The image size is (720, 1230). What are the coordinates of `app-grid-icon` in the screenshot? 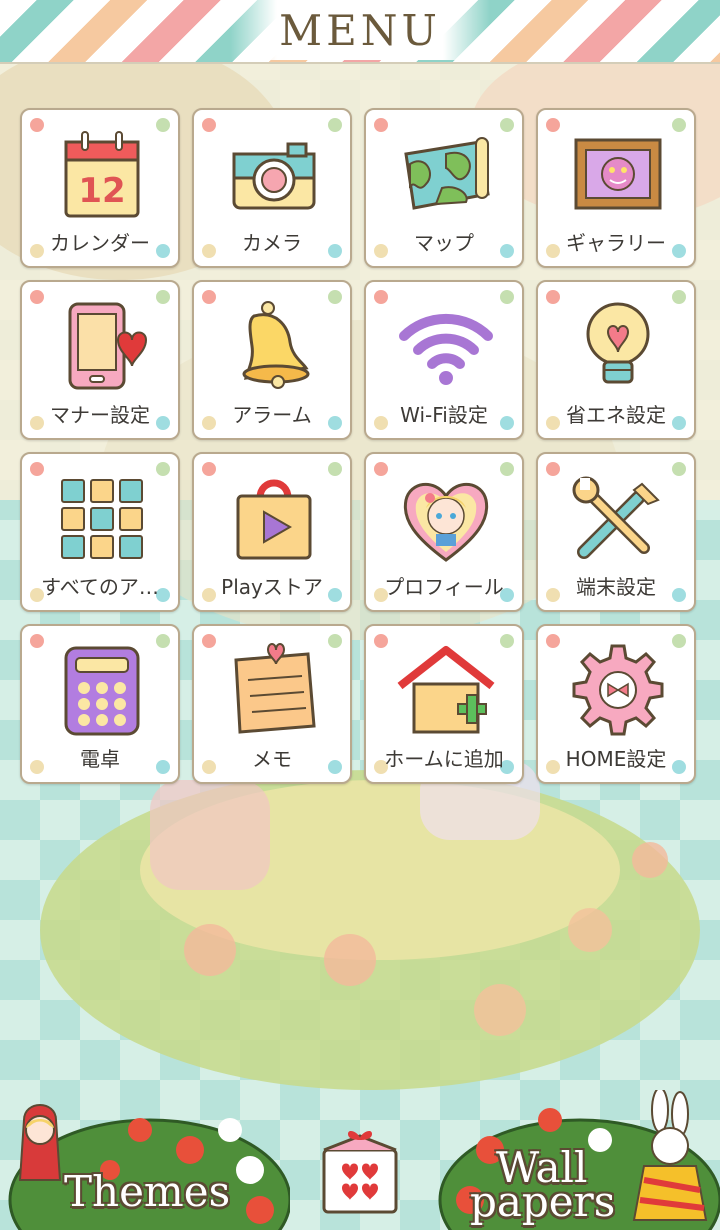 It's located at (102, 519).